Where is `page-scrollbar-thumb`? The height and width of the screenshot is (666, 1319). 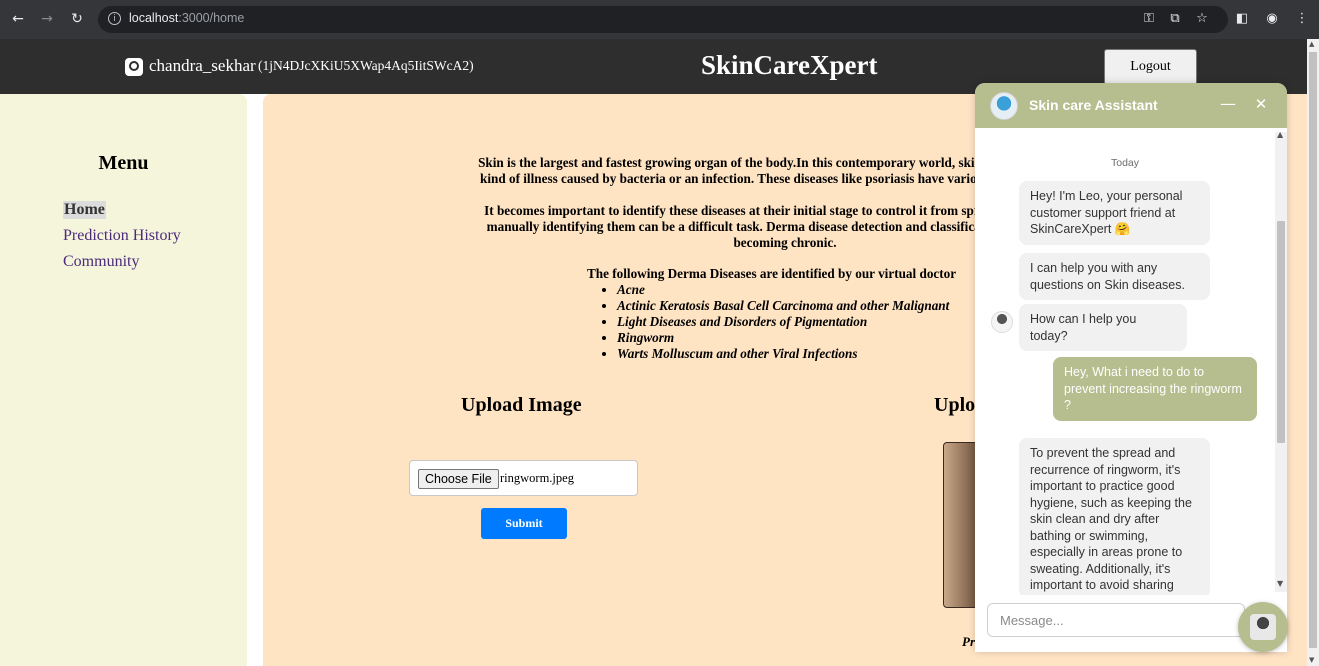 page-scrollbar-thumb is located at coordinates (1313, 350).